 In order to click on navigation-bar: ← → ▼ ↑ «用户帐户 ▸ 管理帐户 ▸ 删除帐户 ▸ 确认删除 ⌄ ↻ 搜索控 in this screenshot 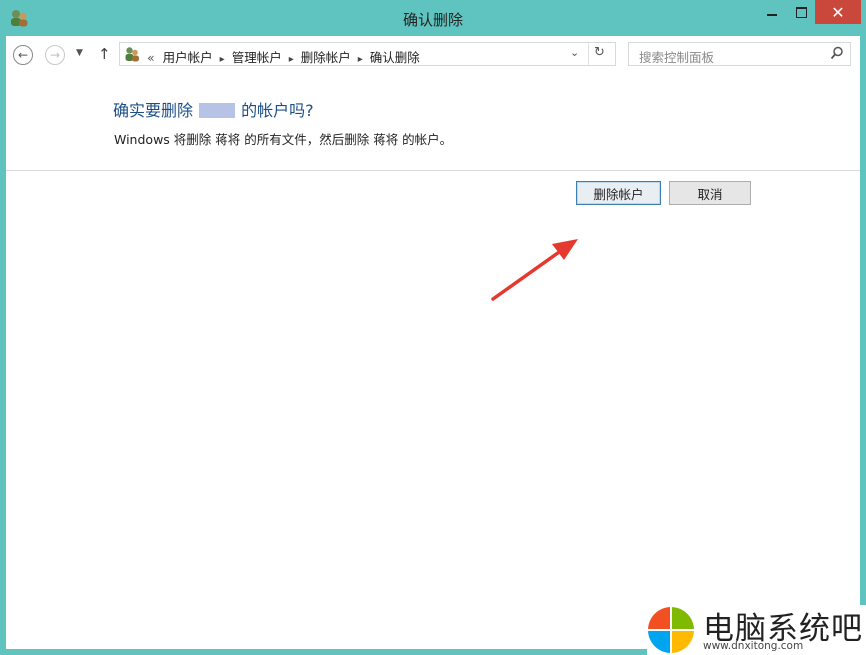, I will do `click(433, 55)`.